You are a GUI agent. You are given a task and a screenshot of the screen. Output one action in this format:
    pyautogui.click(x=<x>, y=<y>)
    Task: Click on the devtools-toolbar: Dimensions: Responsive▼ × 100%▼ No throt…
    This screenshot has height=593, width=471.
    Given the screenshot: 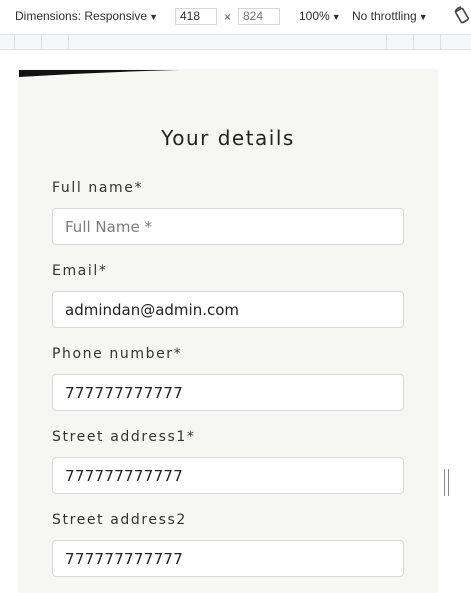 What is the action you would take?
    pyautogui.click(x=235, y=17)
    